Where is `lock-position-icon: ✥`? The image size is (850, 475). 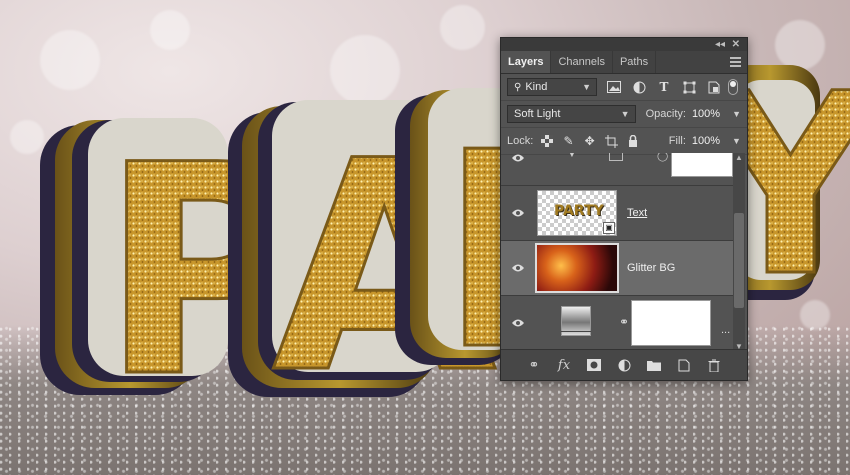
lock-position-icon: ✥ is located at coordinates (590, 141).